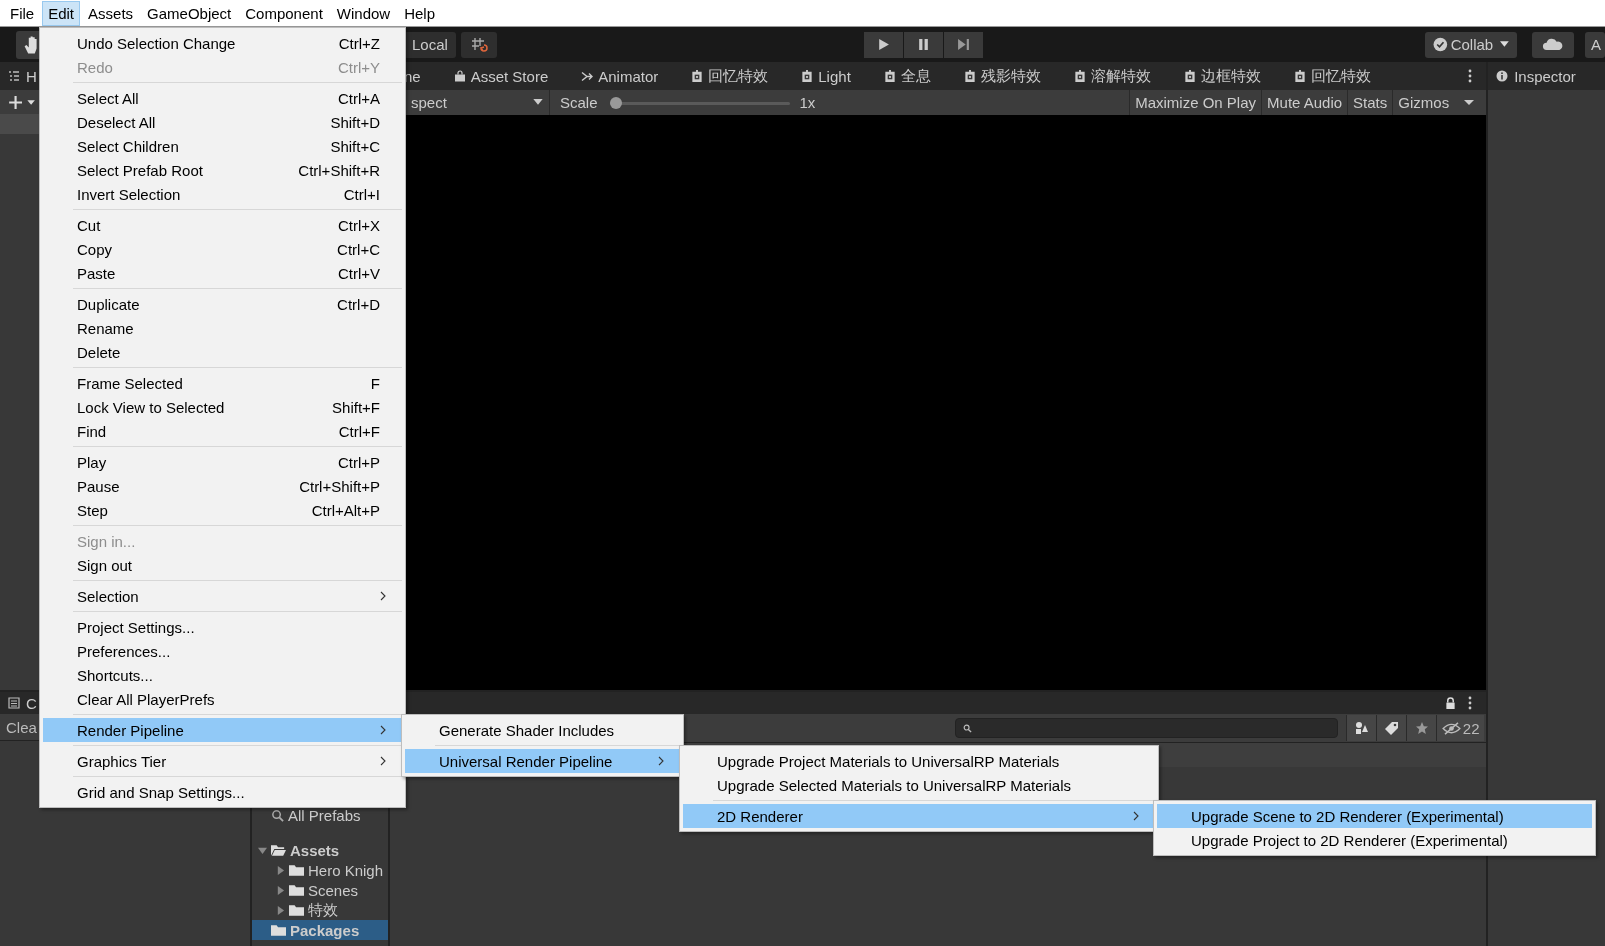  Describe the element at coordinates (620, 76) in the screenshot. I see `editor-tab: Animator` at that location.